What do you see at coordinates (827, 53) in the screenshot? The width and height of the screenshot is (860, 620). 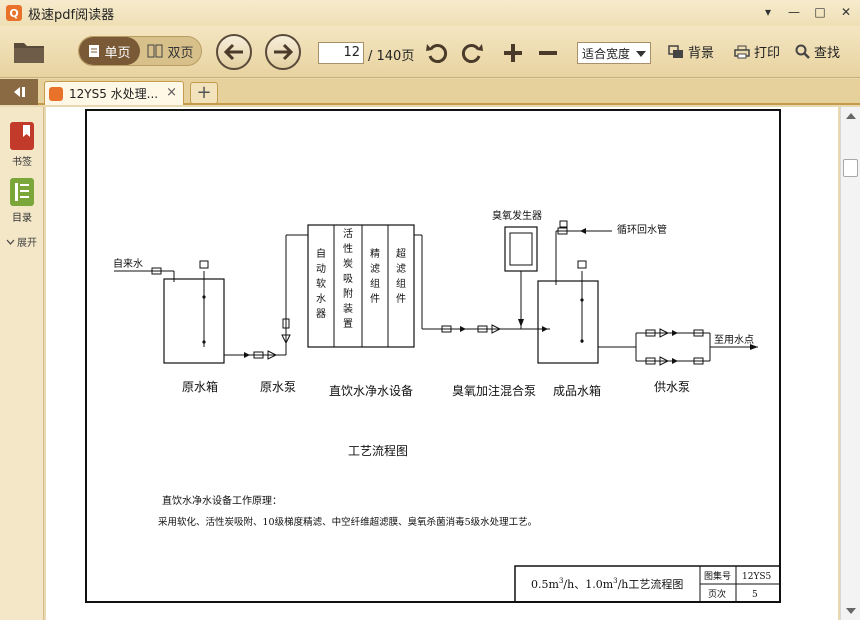 I see `find-label: 查找` at bounding box center [827, 53].